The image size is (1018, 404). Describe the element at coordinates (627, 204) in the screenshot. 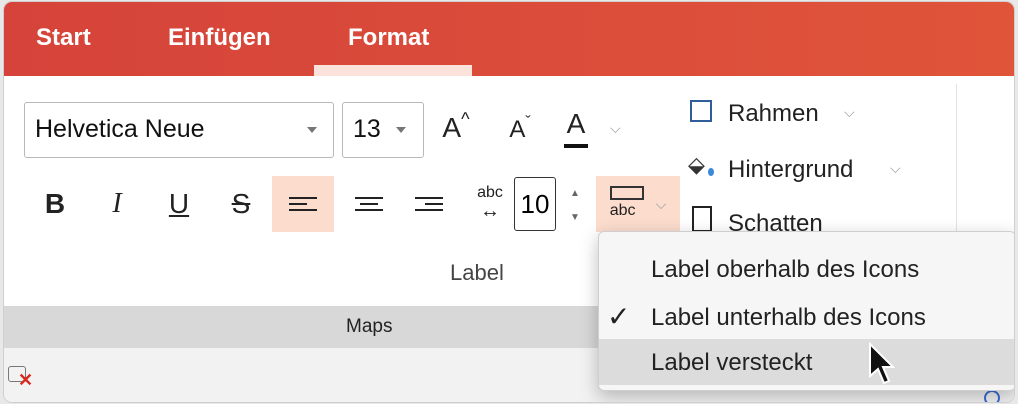

I see `label-position-icon: abc` at that location.